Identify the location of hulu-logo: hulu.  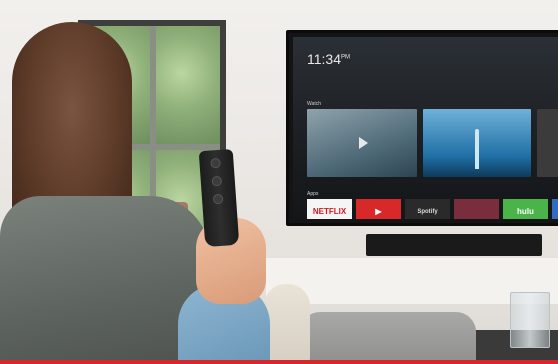
(525, 209).